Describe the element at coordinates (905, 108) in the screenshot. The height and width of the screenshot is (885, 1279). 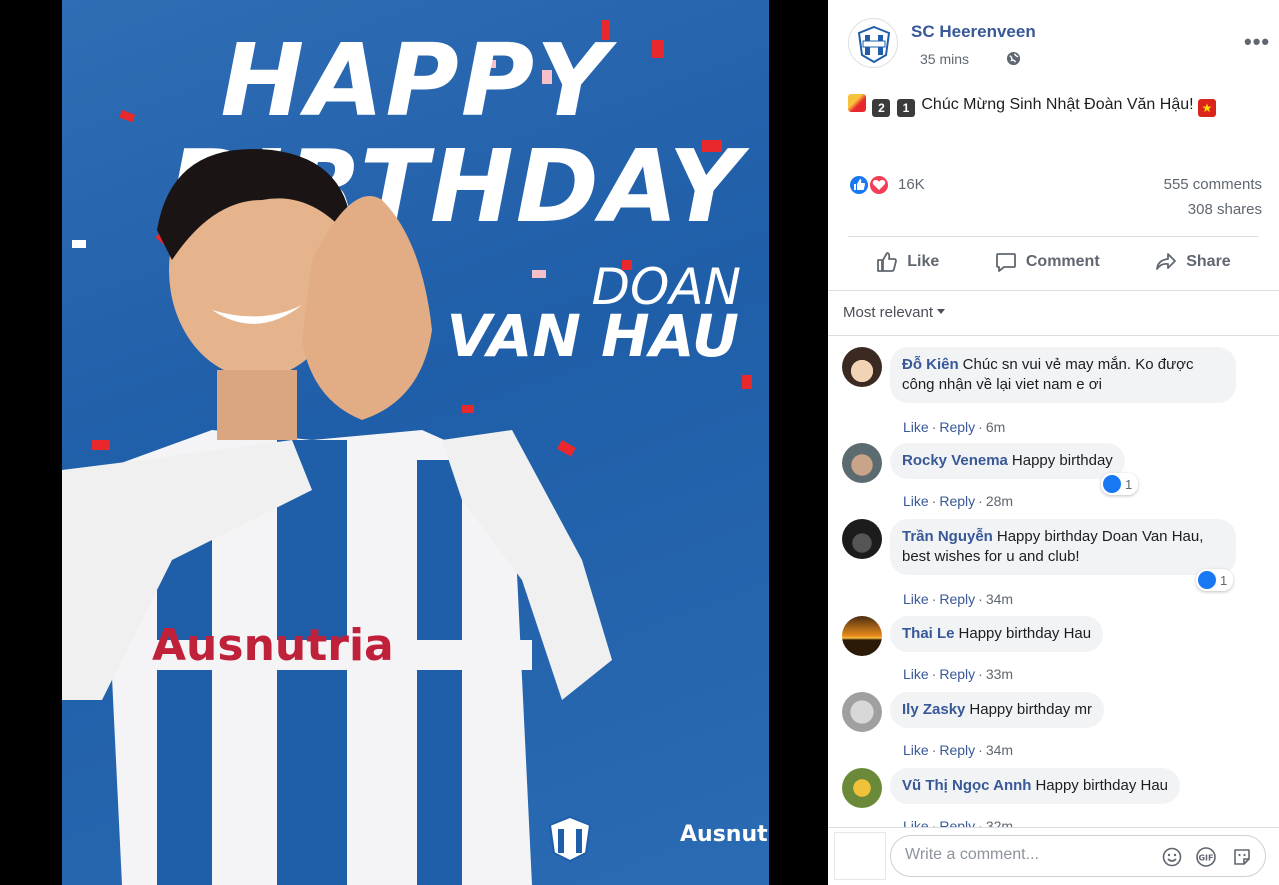
I see `keycap-number: 1` at that location.